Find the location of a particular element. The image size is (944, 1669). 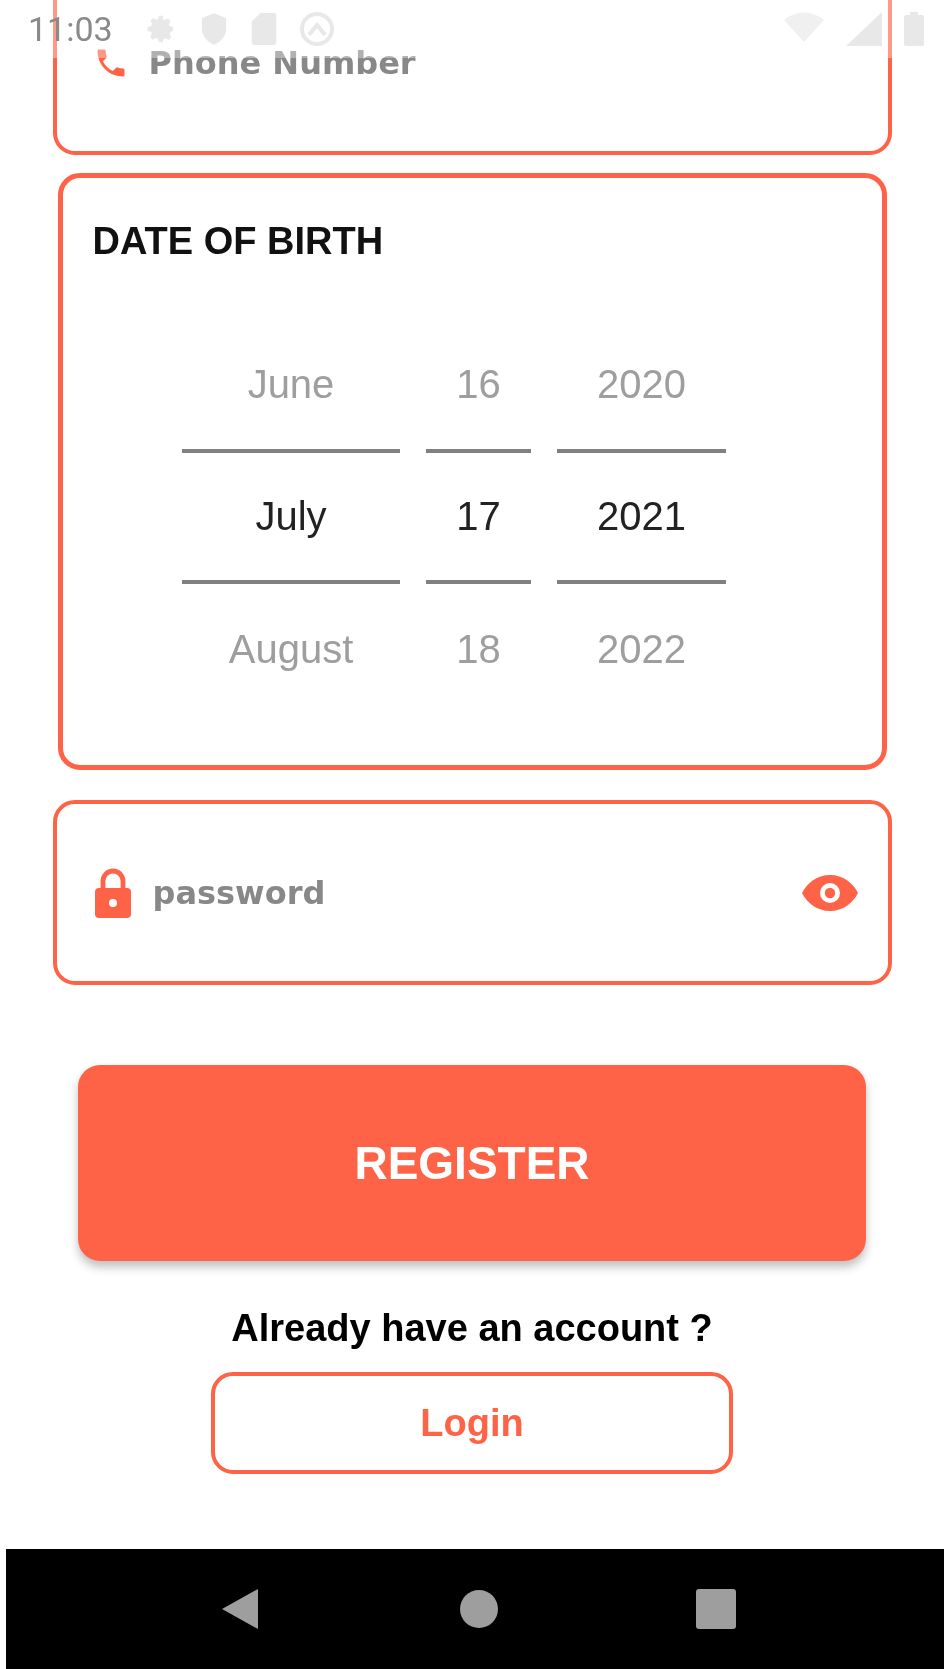

eye-icon is located at coordinates (829, 892).